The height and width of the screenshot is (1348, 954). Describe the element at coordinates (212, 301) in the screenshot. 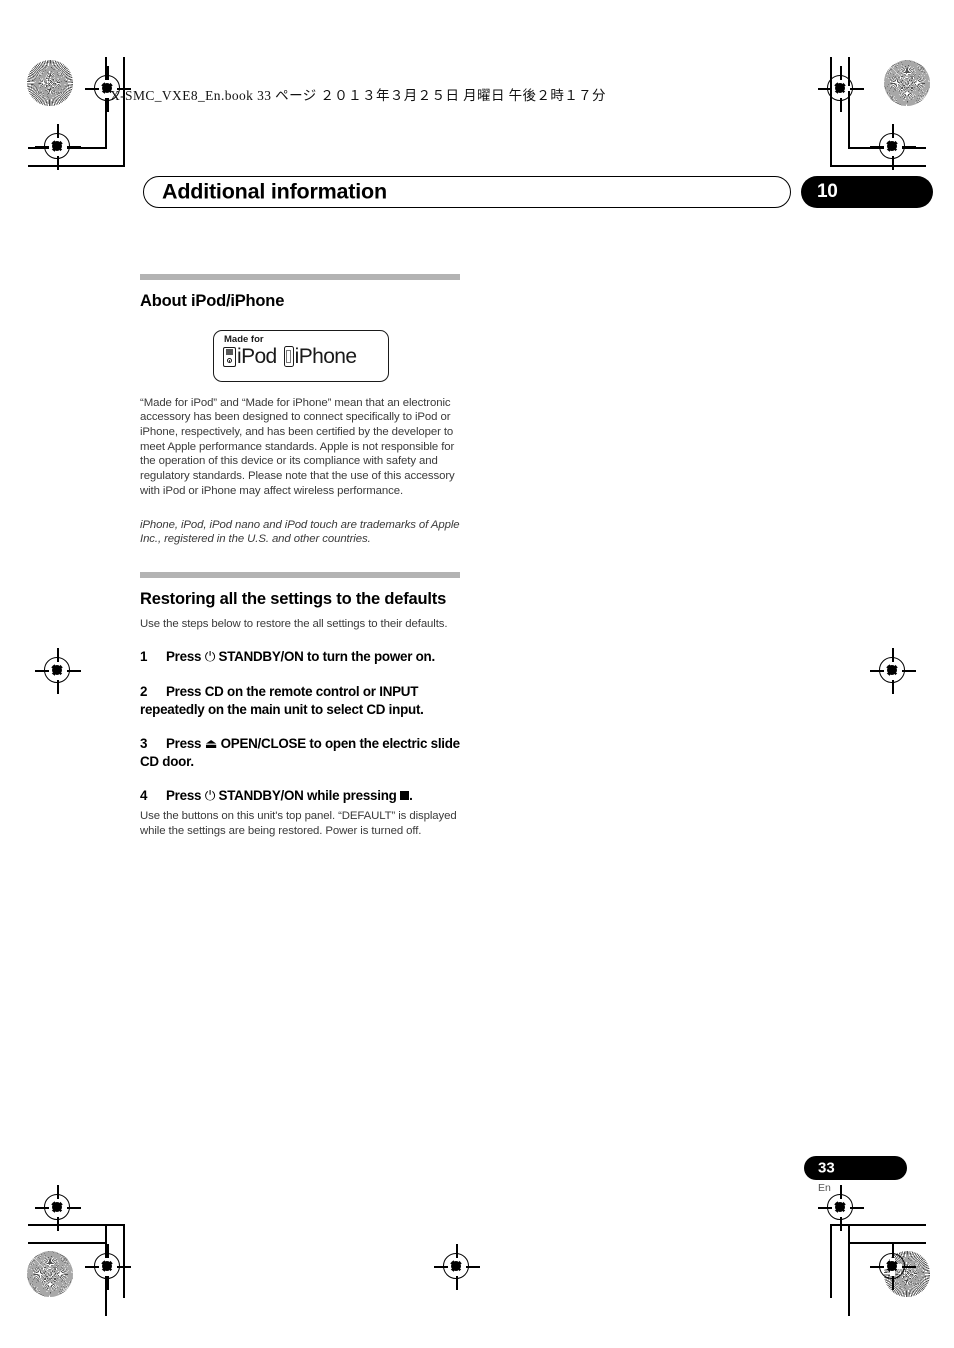

I see `section-heading: About iPod/iPhone` at that location.